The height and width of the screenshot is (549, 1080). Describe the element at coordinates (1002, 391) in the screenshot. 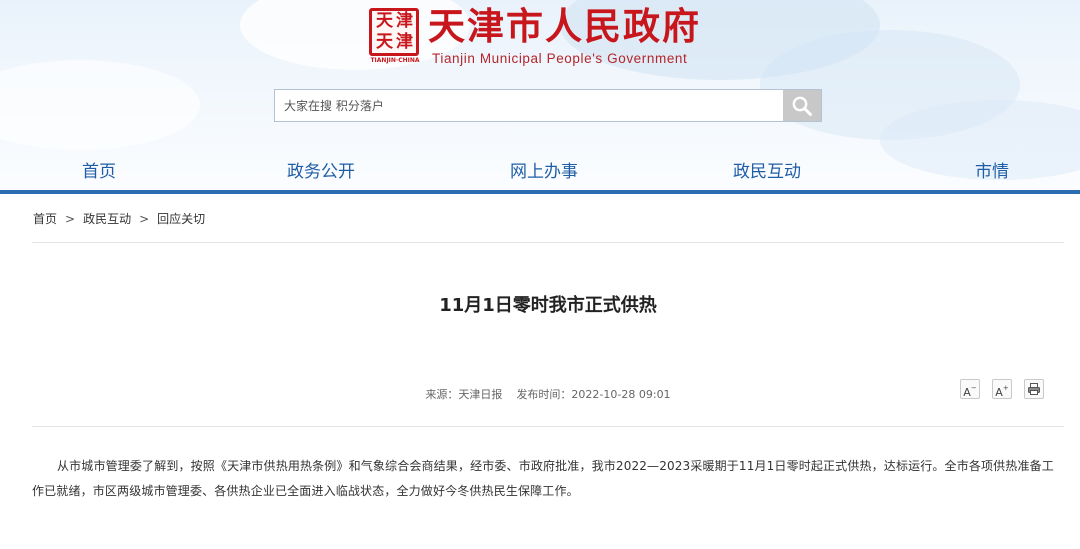

I see `font-increase-icon: A+` at that location.